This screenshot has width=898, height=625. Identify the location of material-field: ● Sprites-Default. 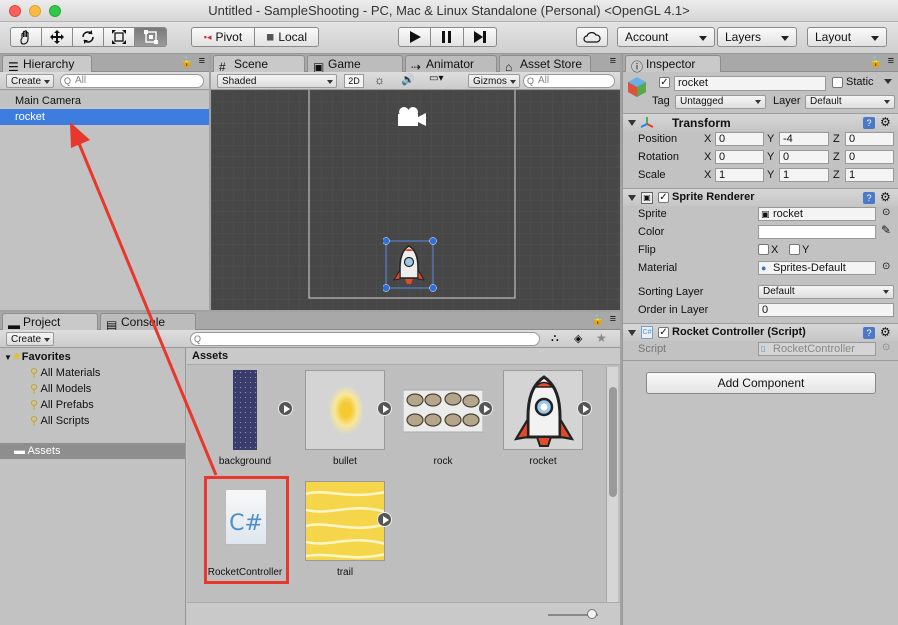
(817, 268).